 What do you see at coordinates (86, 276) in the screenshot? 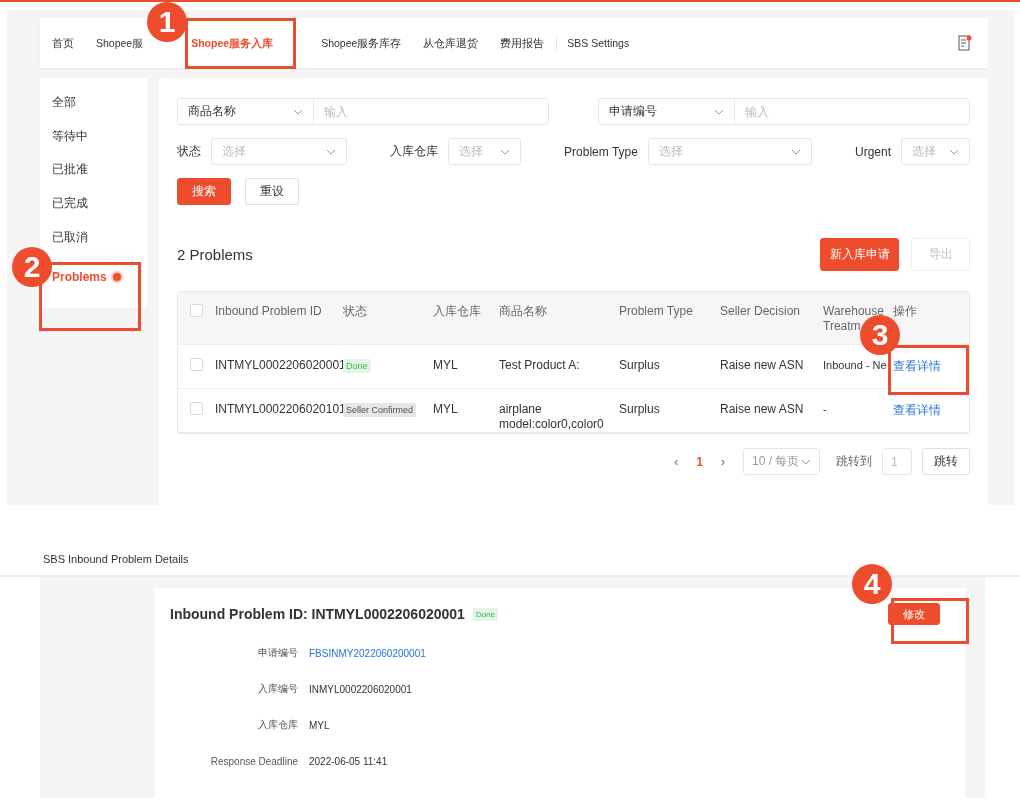
I see `sidebar-item: Problems` at bounding box center [86, 276].